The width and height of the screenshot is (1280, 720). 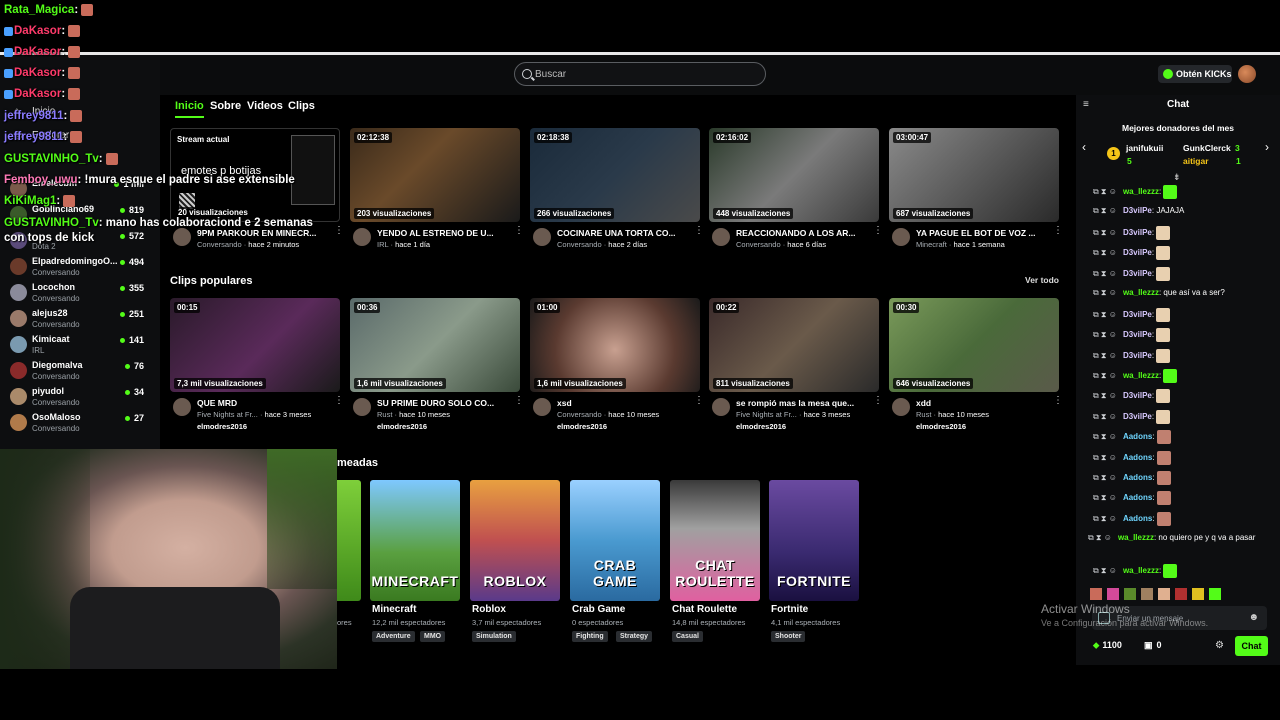 What do you see at coordinates (225, 106) in the screenshot?
I see `tab-sobre: Sobre` at bounding box center [225, 106].